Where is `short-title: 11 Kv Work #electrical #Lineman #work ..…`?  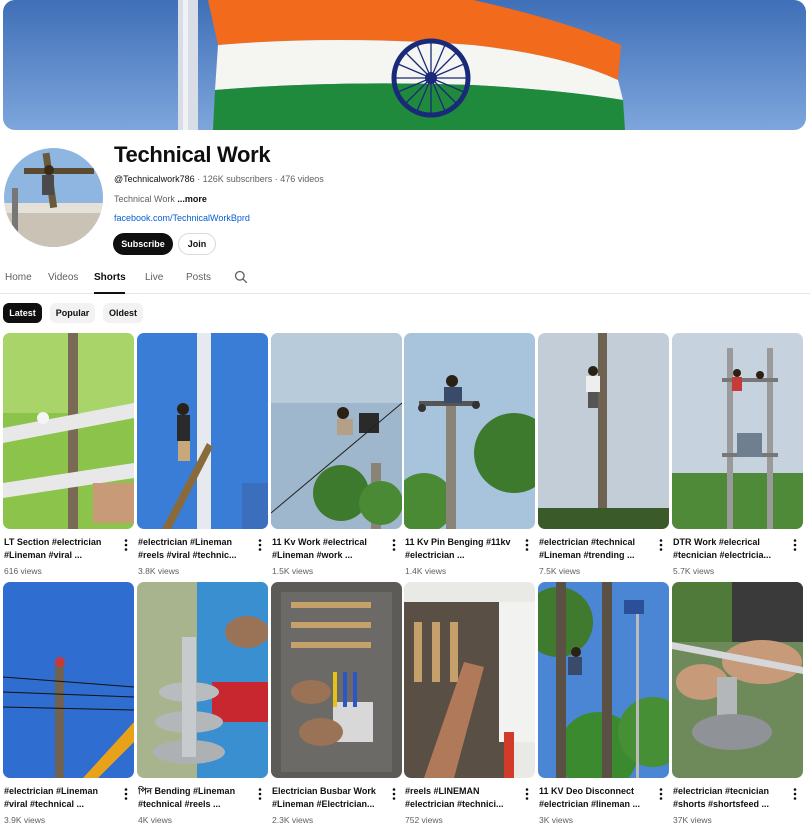 short-title: 11 Kv Work #electrical #Lineman #work ..… is located at coordinates (330, 549).